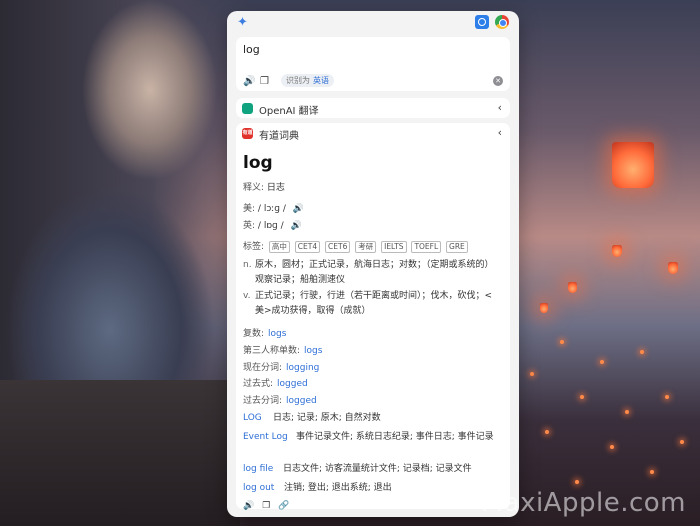  I want to click on clear-icon: ✕, so click(498, 81).